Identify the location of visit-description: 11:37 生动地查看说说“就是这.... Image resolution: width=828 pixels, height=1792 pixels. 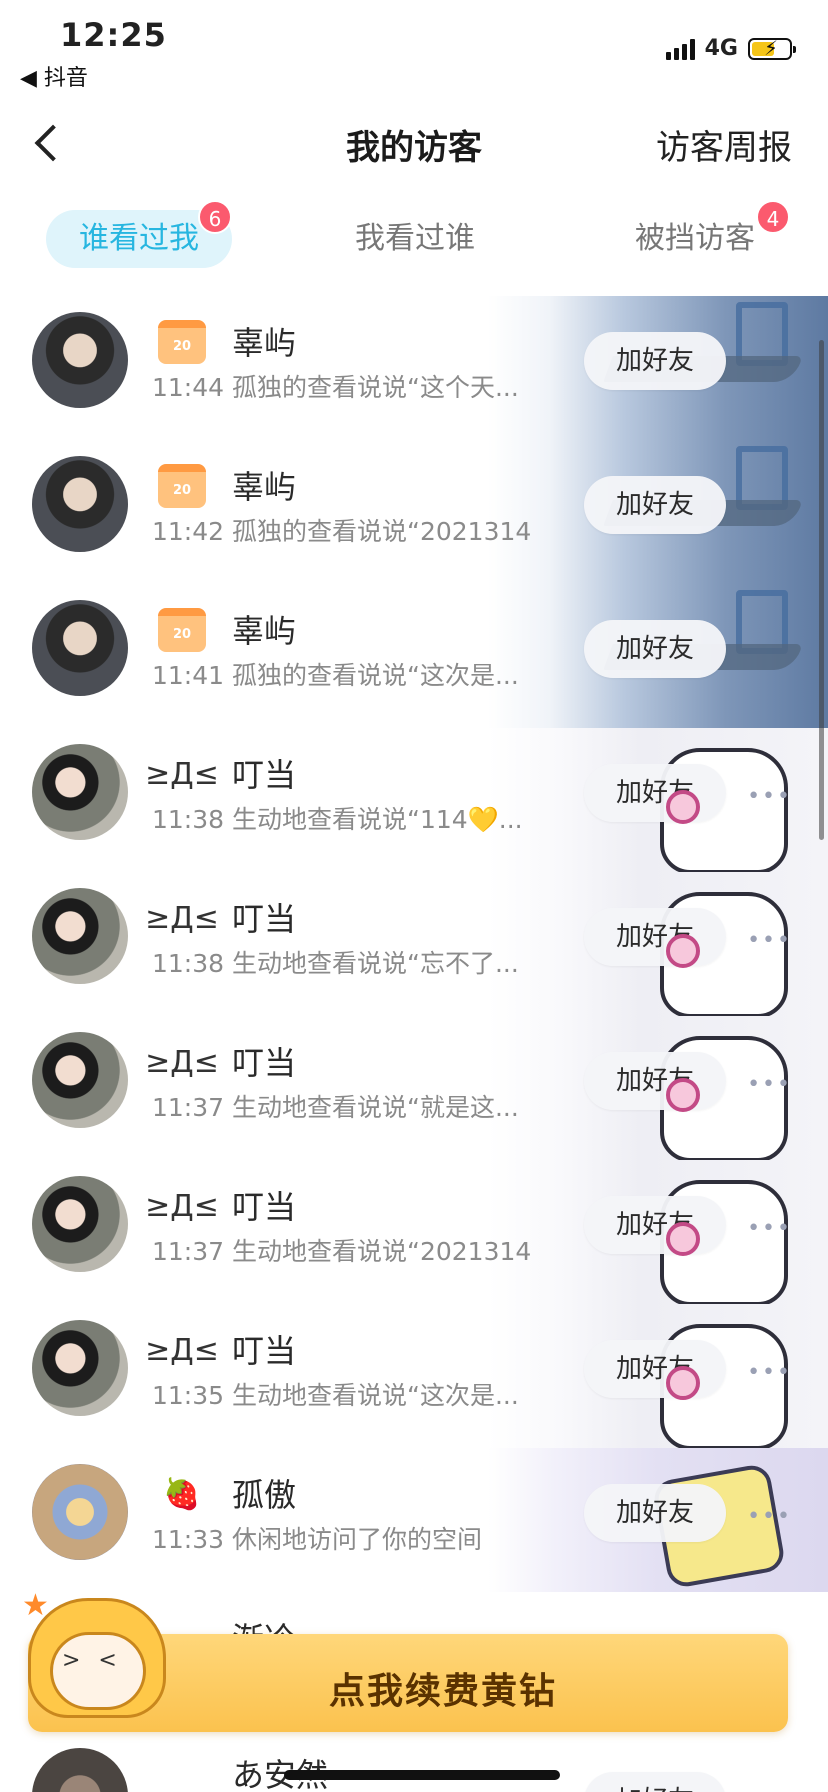
(335, 1107).